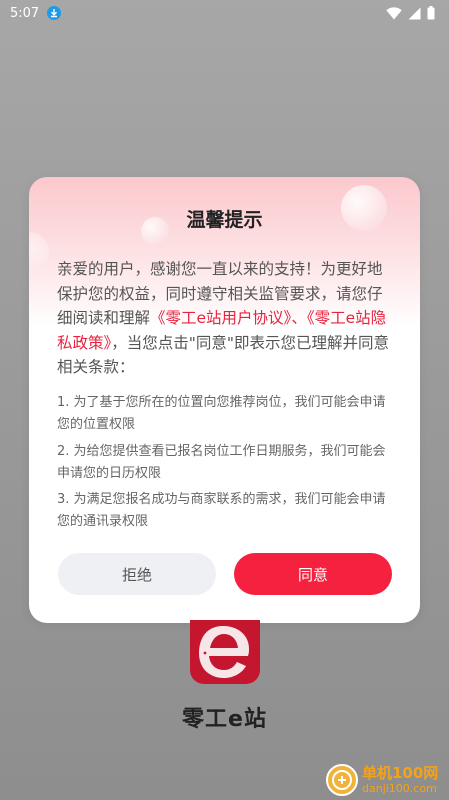  I want to click on battery-icon, so click(431, 13).